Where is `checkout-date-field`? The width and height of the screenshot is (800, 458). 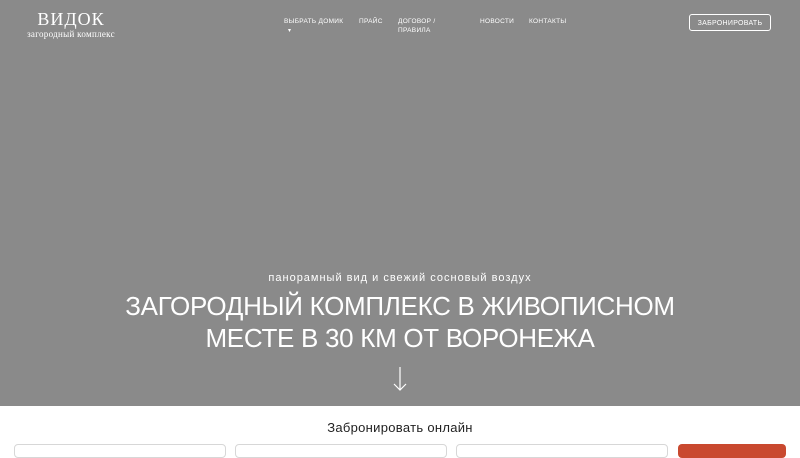
checkout-date-field is located at coordinates (341, 451).